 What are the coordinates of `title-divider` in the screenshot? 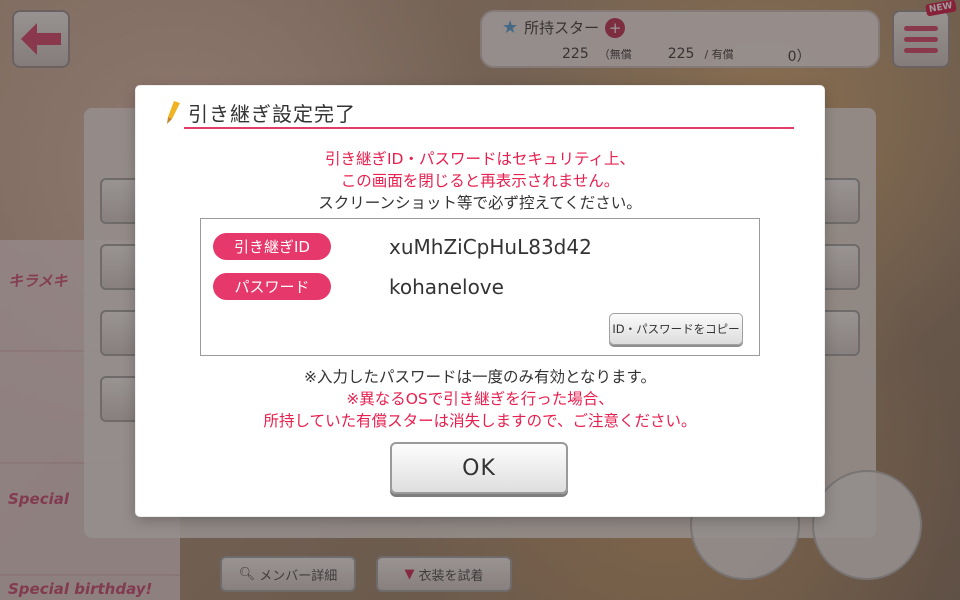 It's located at (489, 128).